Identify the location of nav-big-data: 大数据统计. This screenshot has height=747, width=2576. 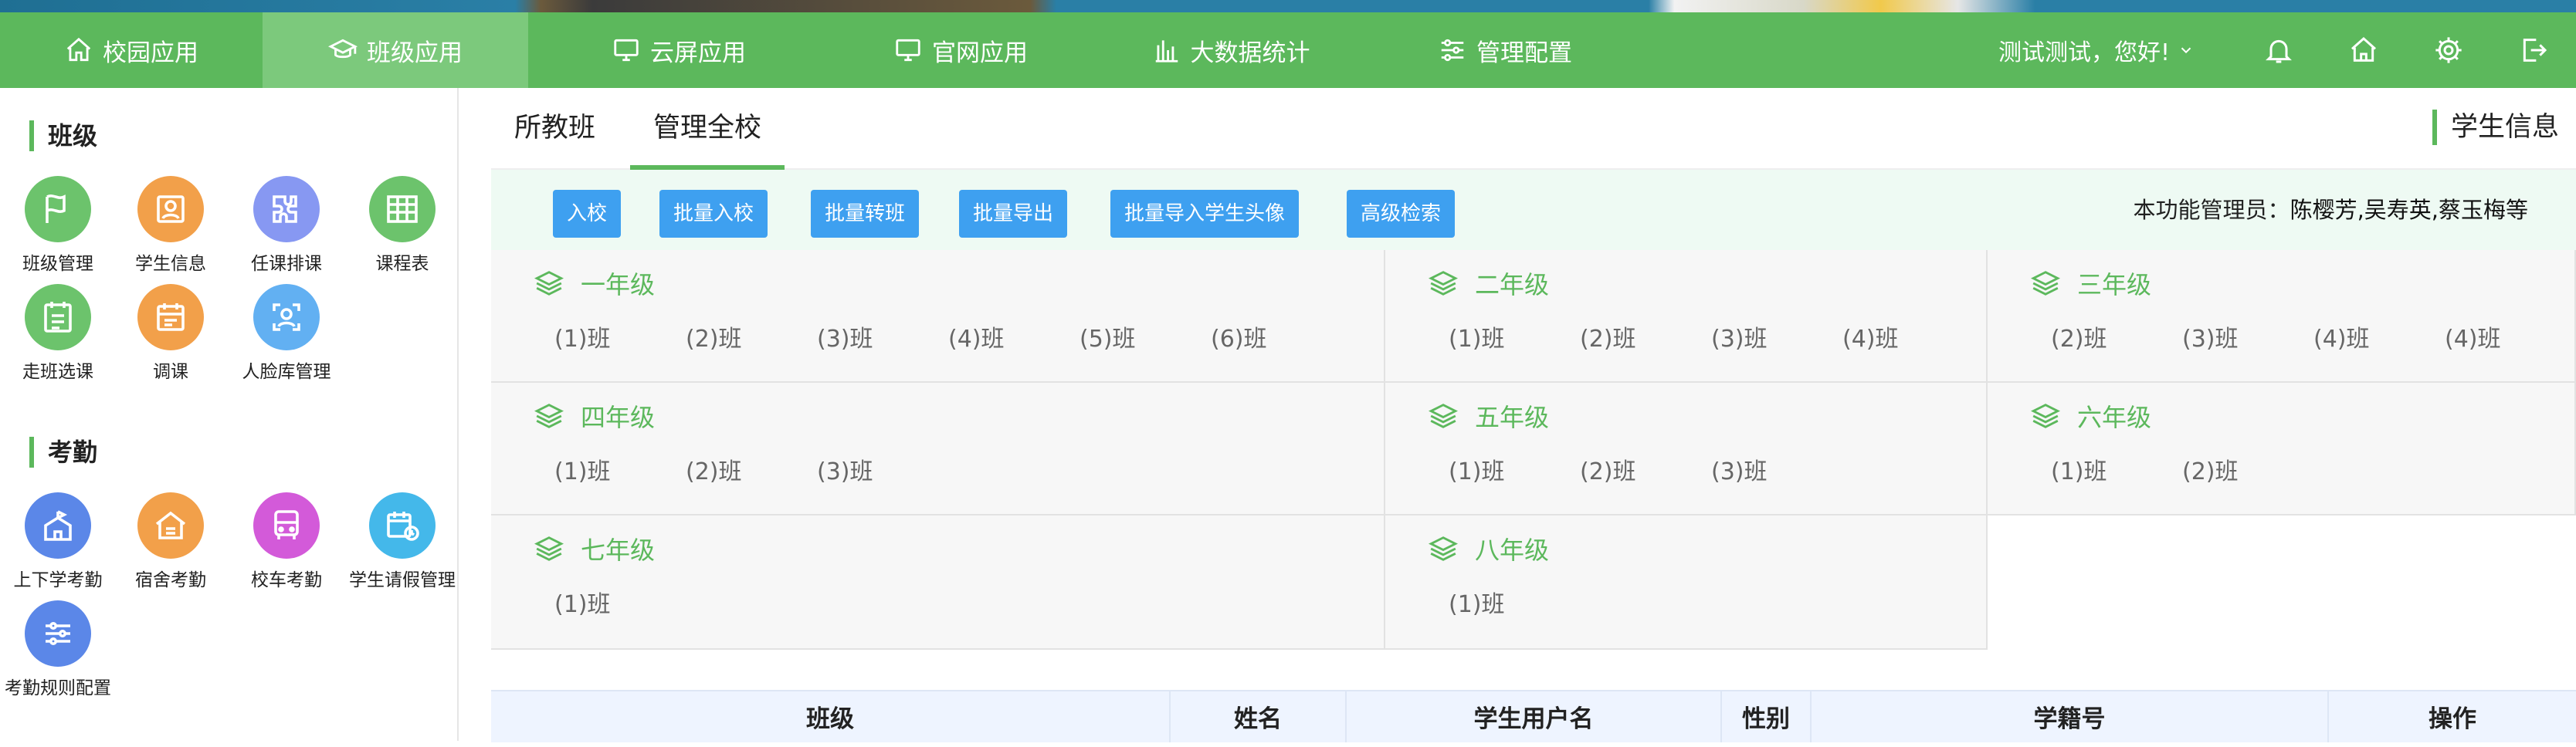
(1231, 50).